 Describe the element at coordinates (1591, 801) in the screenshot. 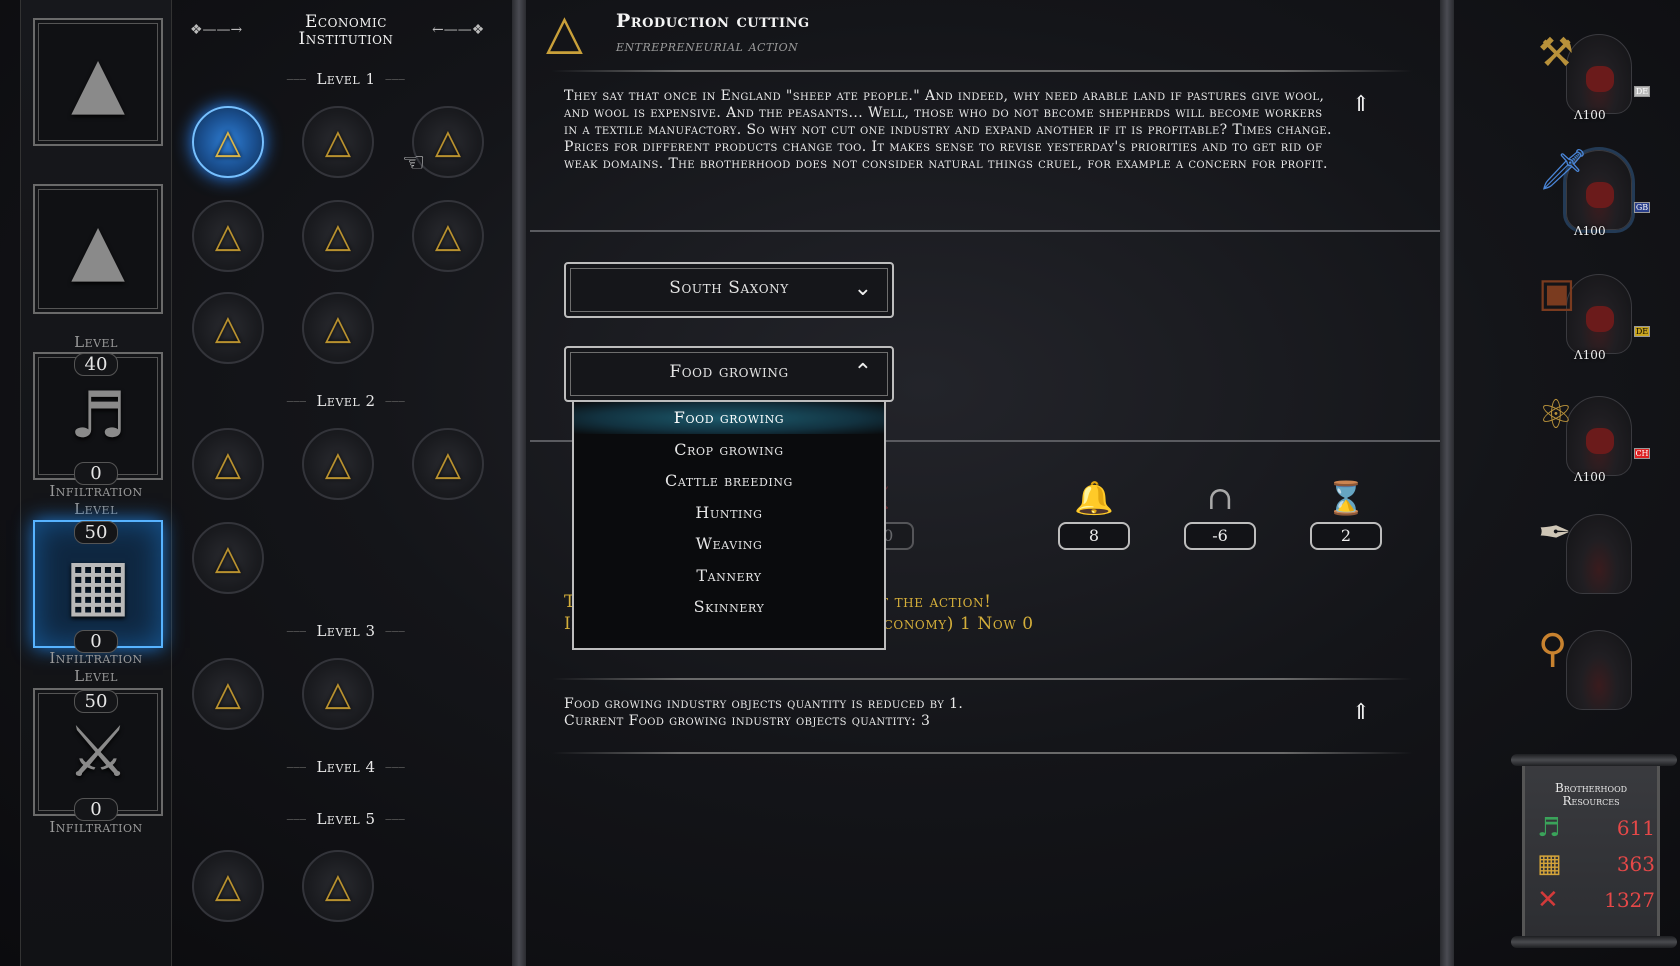

I see `resources-title-line2: Resources` at that location.